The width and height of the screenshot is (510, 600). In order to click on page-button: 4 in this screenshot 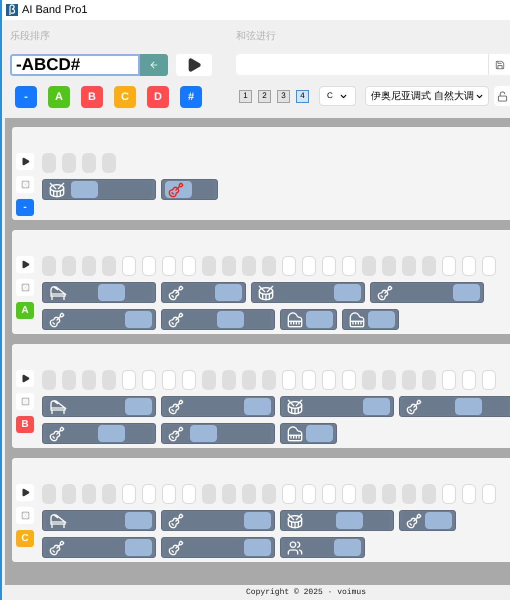, I will do `click(302, 96)`.